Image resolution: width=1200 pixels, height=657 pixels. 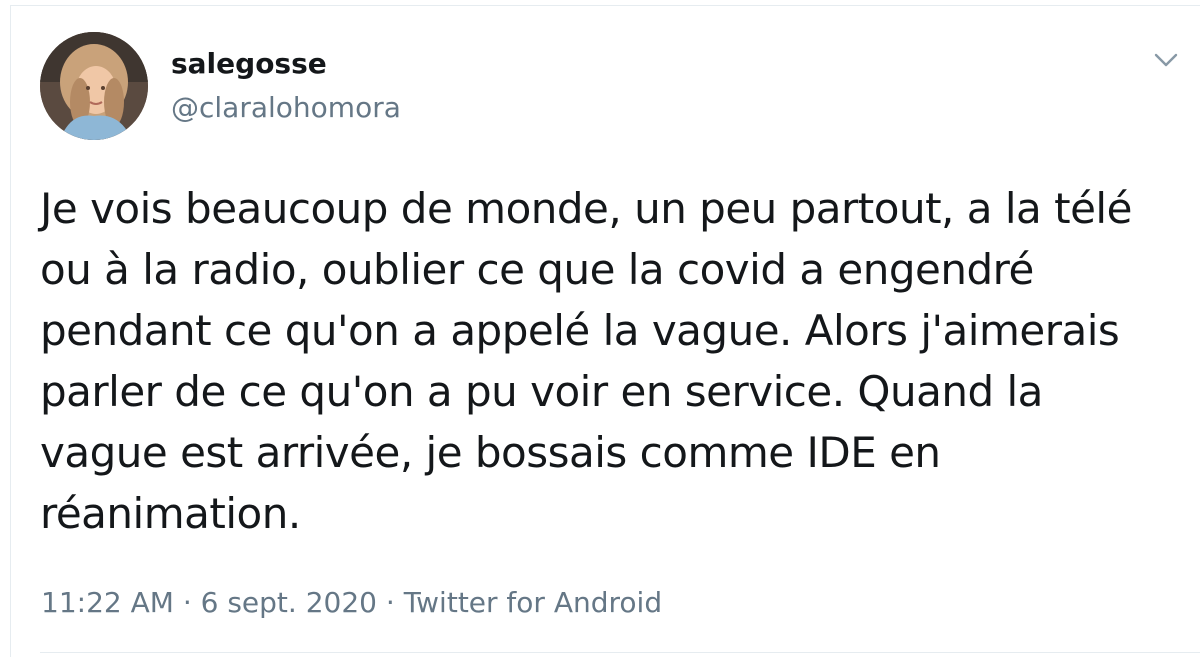 What do you see at coordinates (249, 64) in the screenshot?
I see `display-name: salegosse` at bounding box center [249, 64].